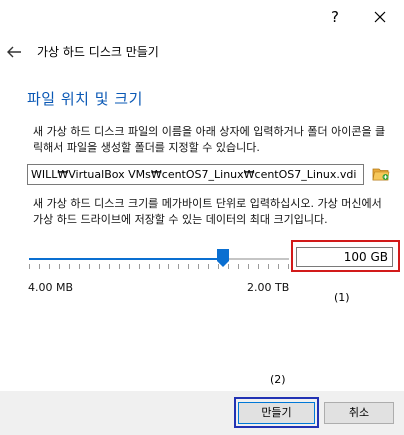 This screenshot has height=435, width=404. I want to click on cancel-button: 취소, so click(359, 413).